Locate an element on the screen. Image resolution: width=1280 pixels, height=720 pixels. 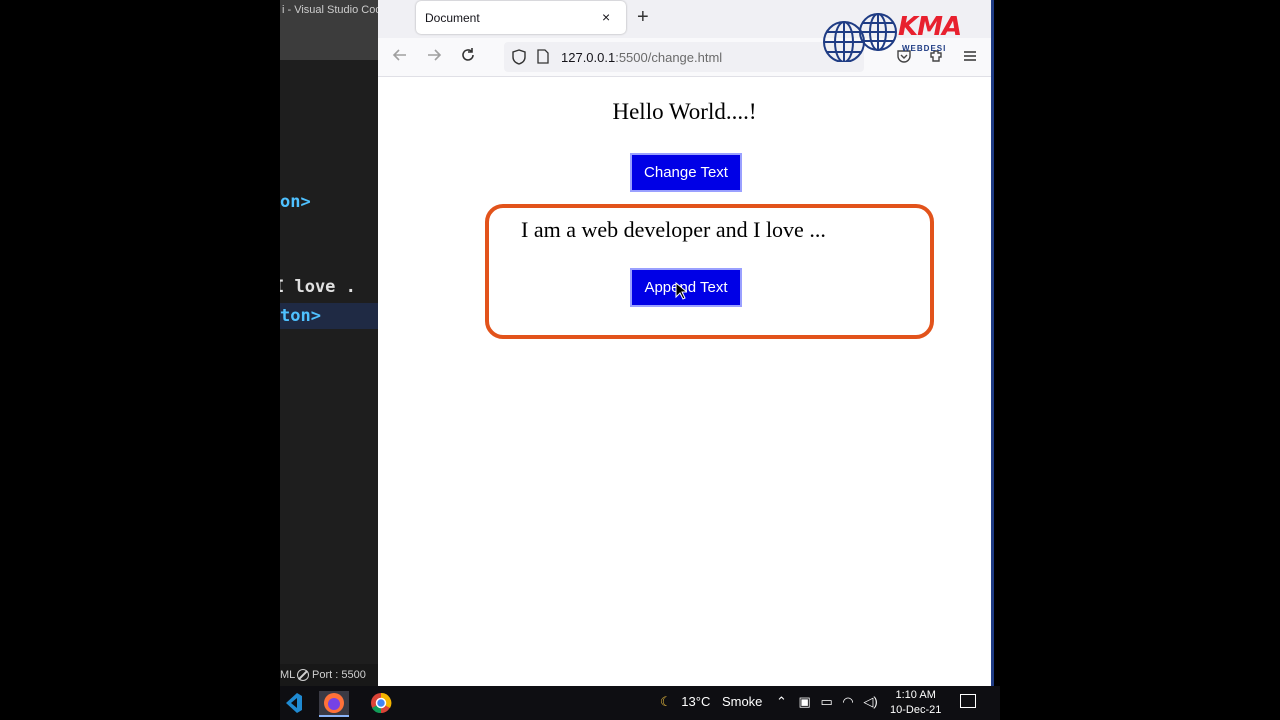
battery-icon: ▭ is located at coordinates (826, 701).